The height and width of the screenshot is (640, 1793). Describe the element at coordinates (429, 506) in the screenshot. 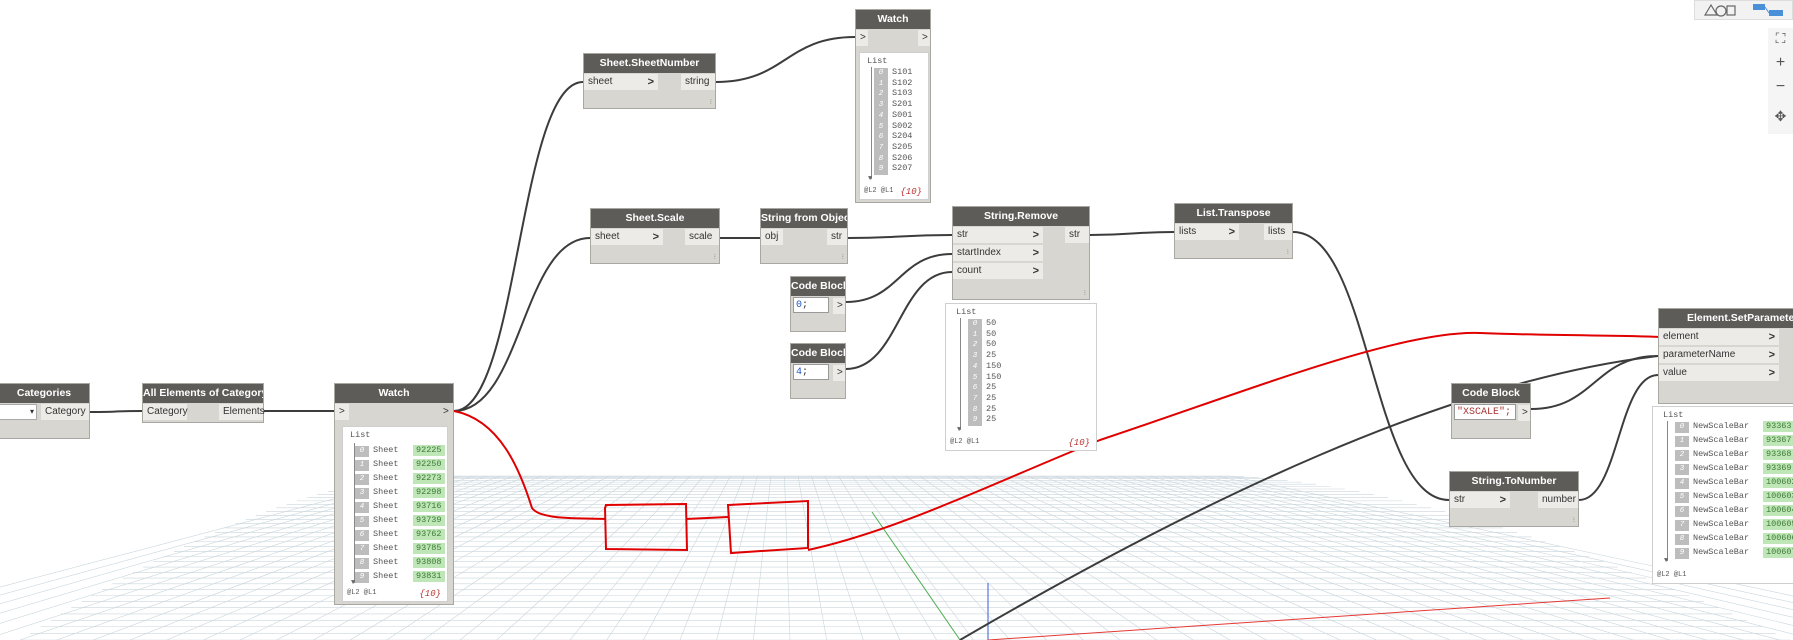

I see `element-id: 93716` at that location.